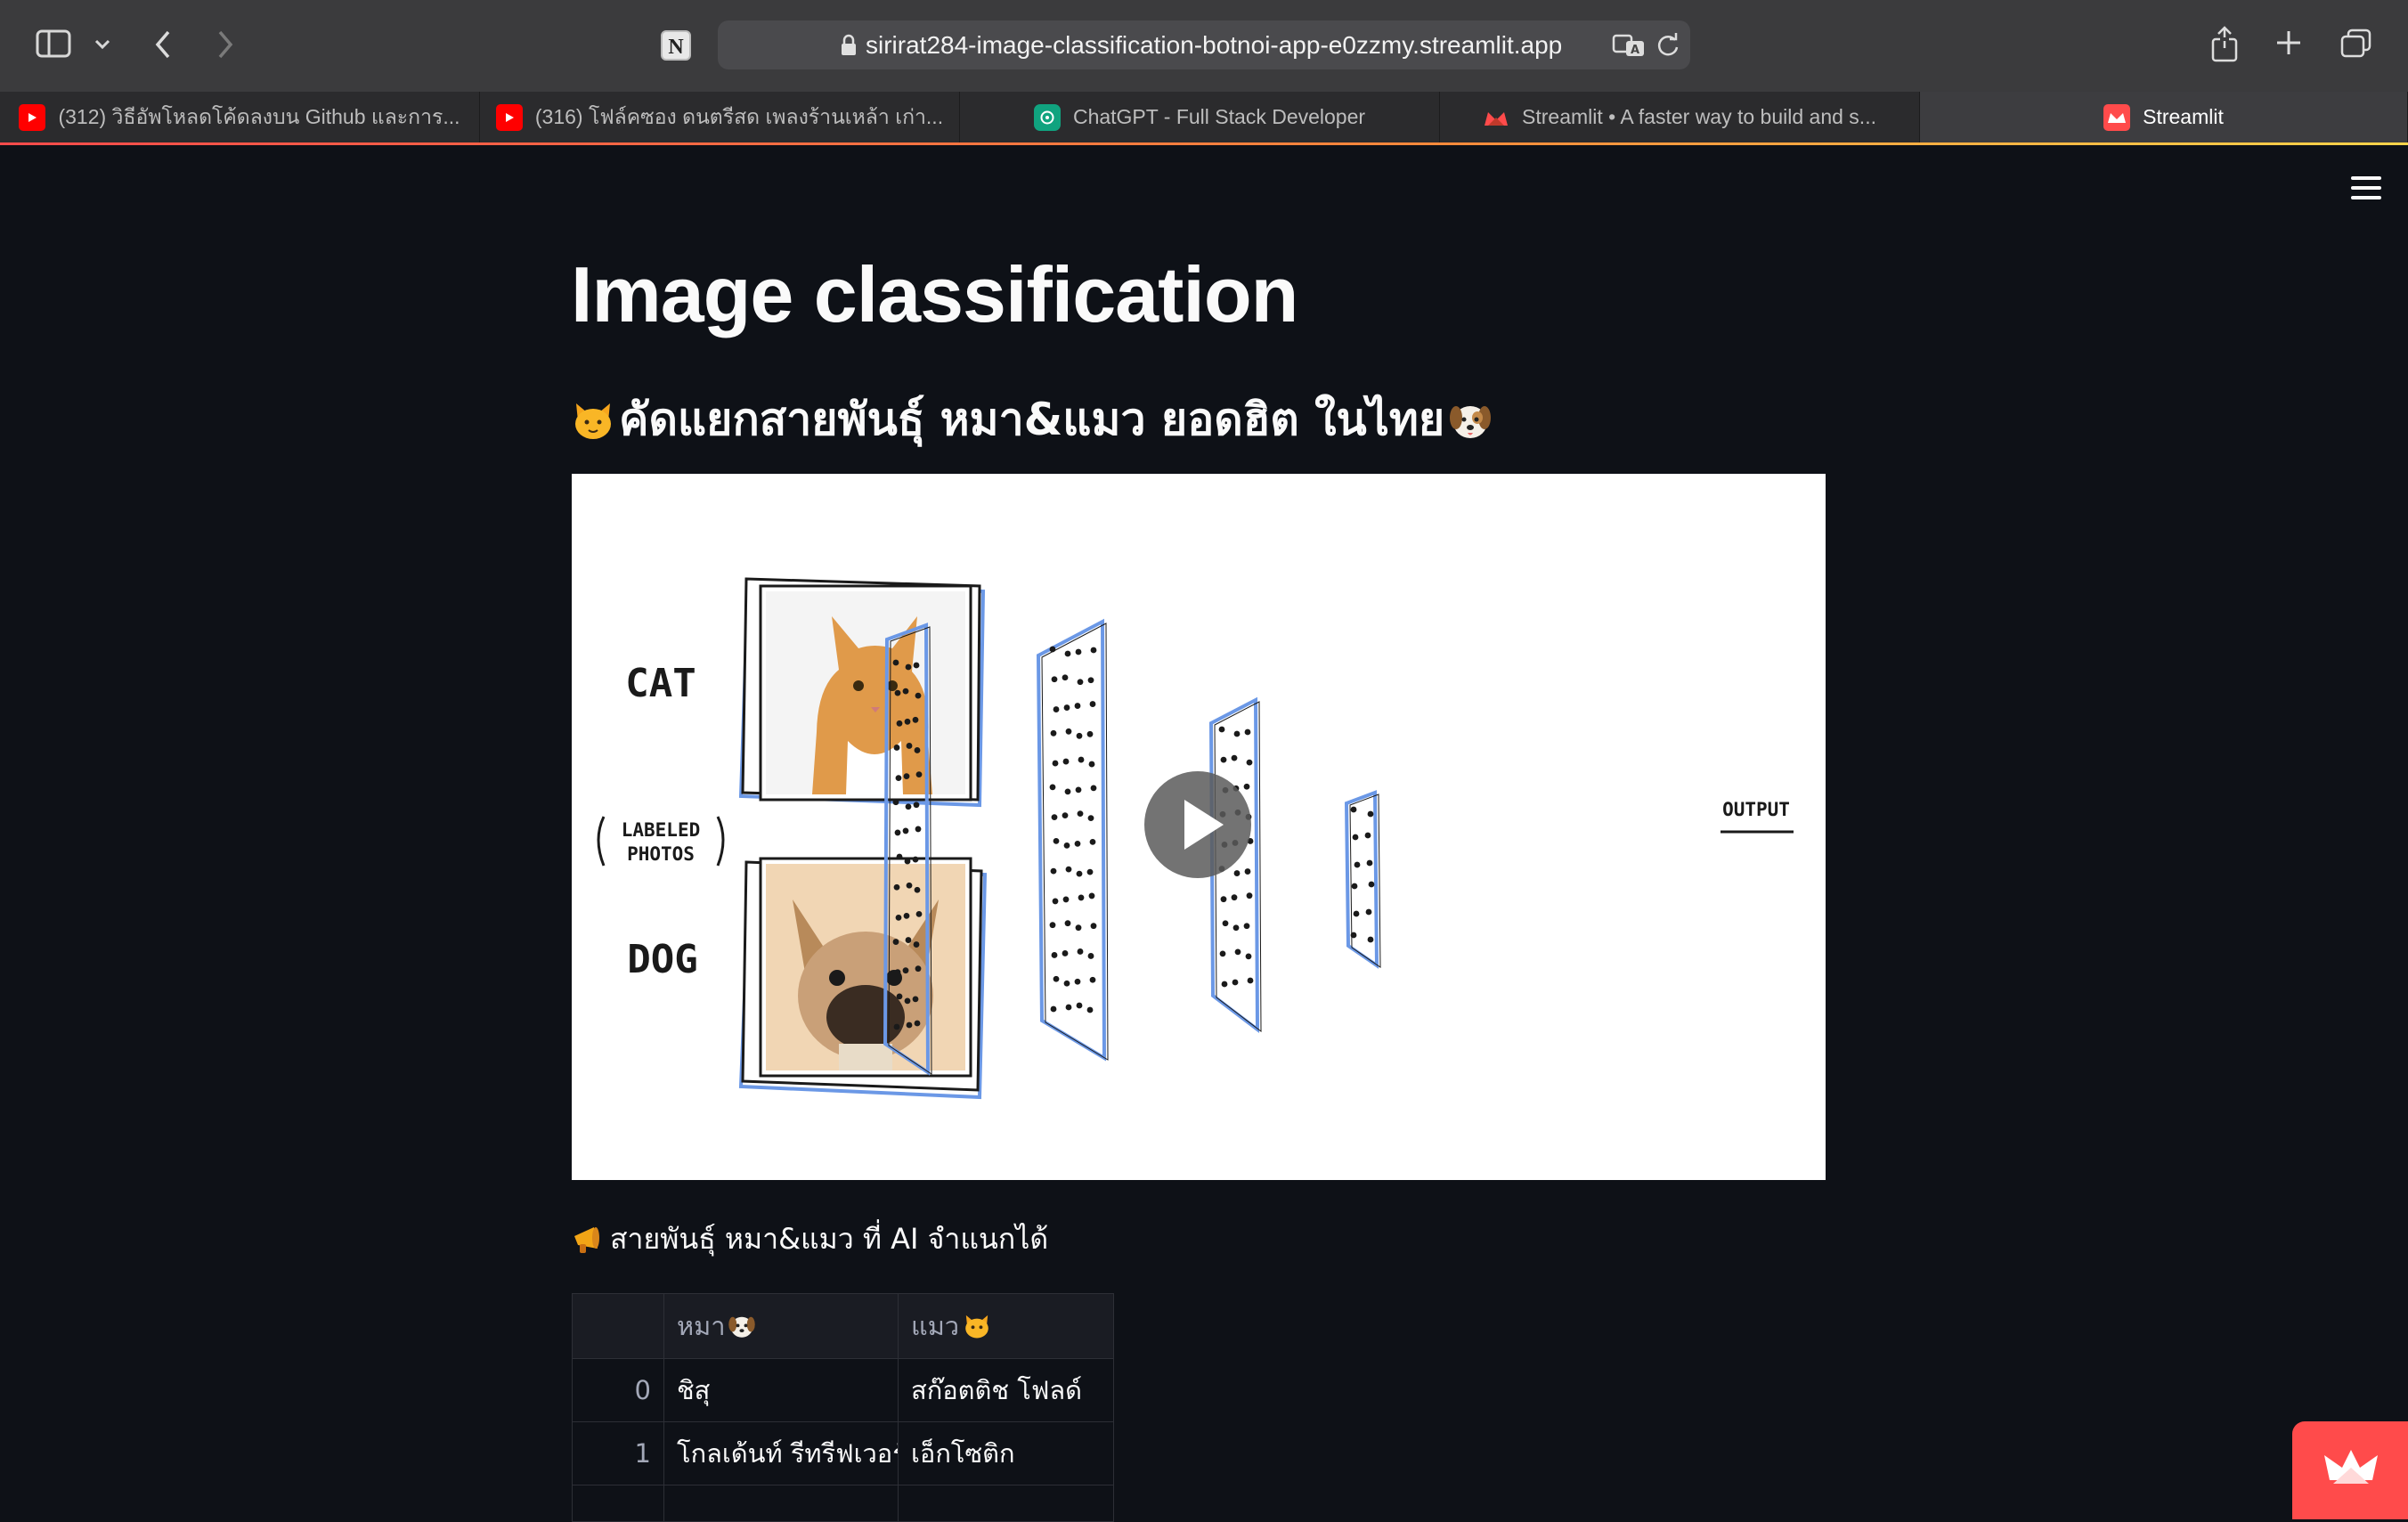 The width and height of the screenshot is (2408, 1522). Describe the element at coordinates (1219, 116) in the screenshot. I see `tab-label: ChatGPT - Full Stack Developer` at that location.